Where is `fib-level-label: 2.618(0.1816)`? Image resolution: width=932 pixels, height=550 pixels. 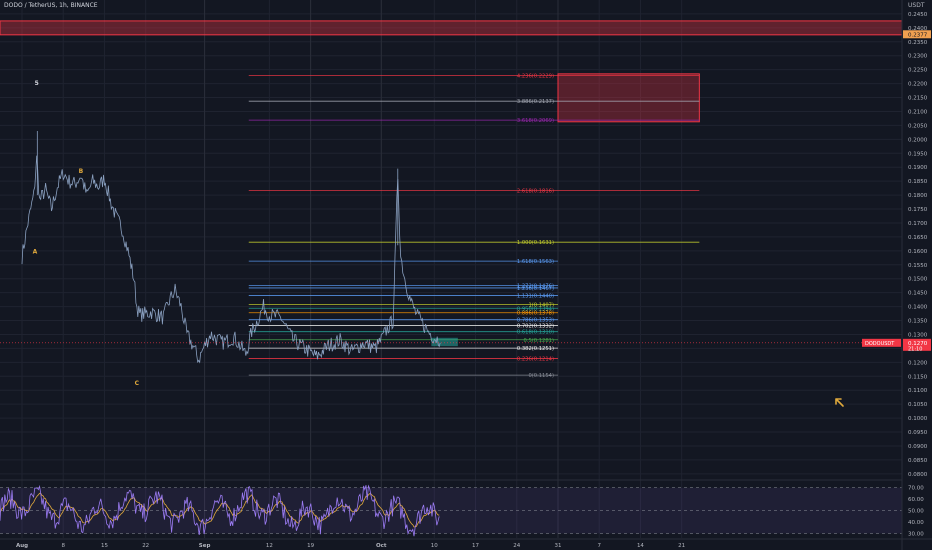
fib-level-label: 2.618(0.1816) is located at coordinates (535, 192).